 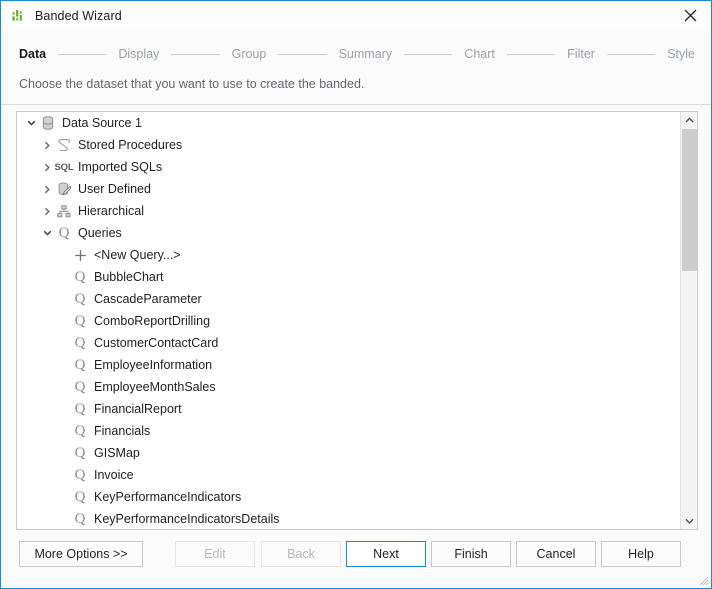 What do you see at coordinates (155, 387) in the screenshot?
I see `tree-item-label: EmployeeMonthSales` at bounding box center [155, 387].